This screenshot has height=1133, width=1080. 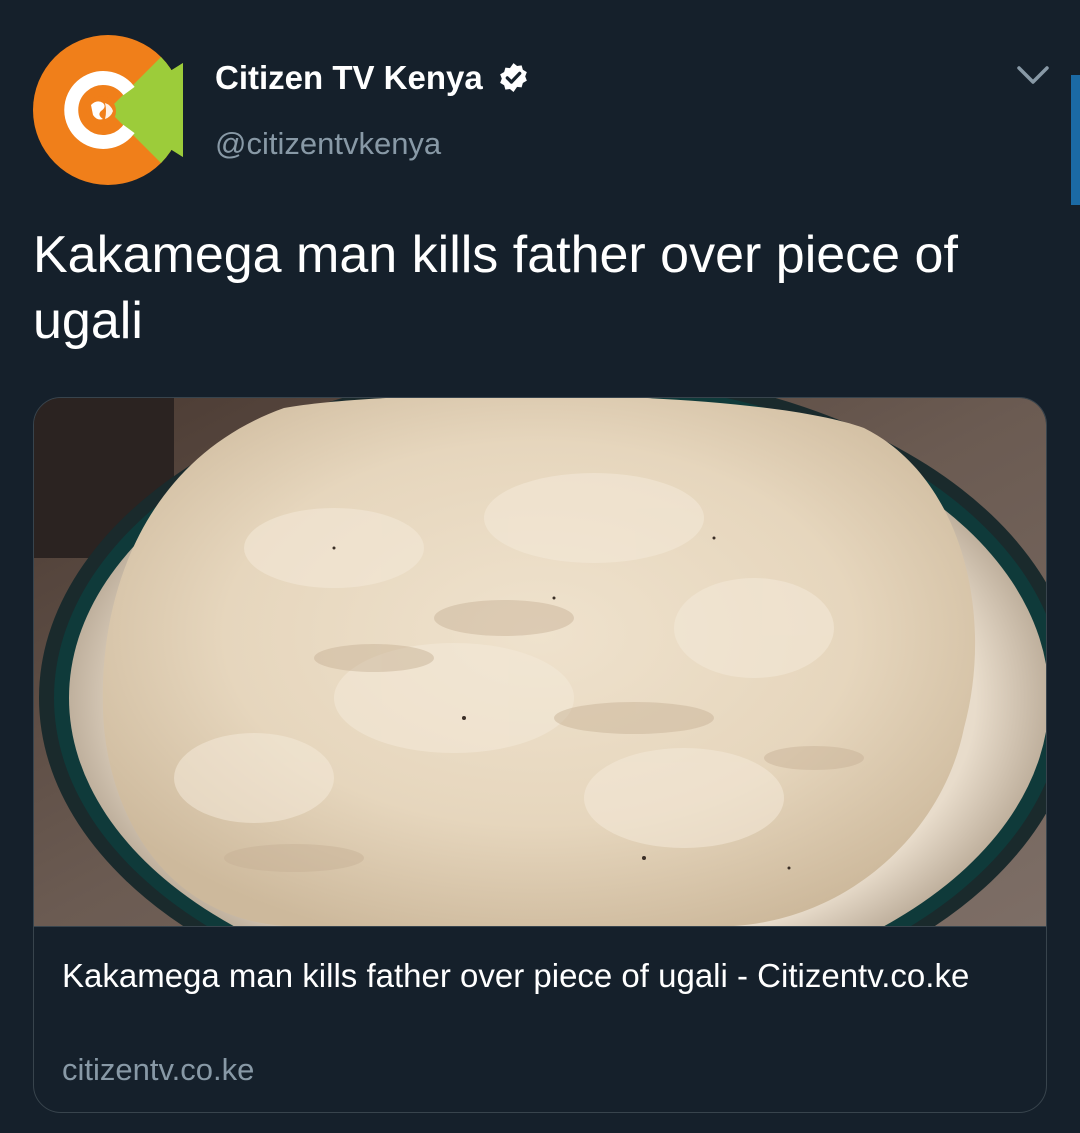 I want to click on verified-badge-icon, so click(x=513, y=77).